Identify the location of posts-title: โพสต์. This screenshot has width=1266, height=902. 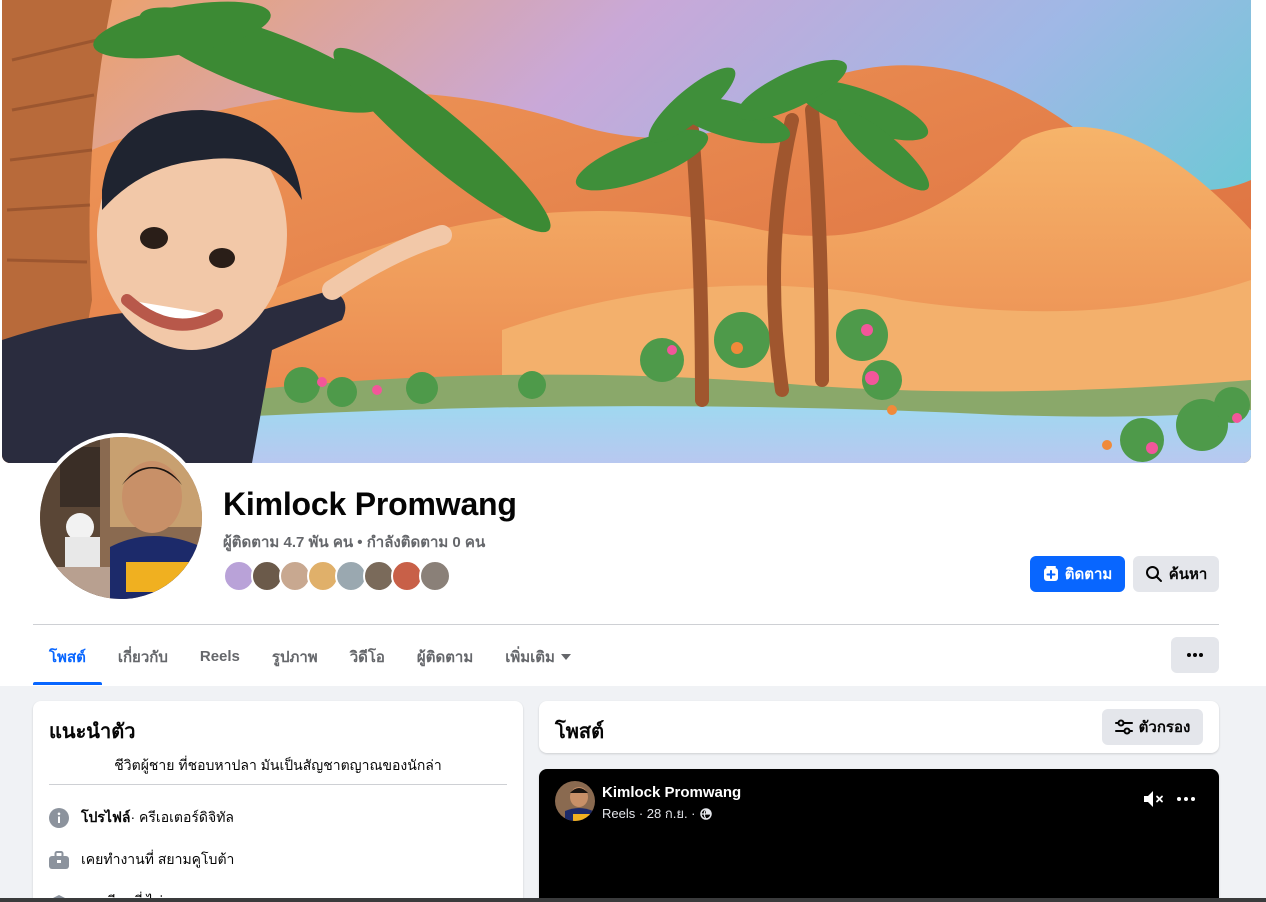
(580, 732).